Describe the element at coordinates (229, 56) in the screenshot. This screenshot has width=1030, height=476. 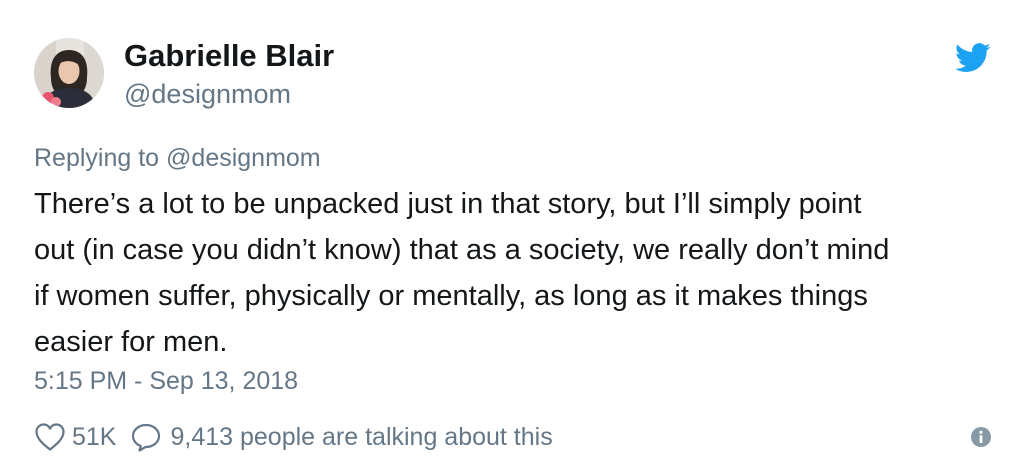
I see `author-display-name: Gabrielle Blair` at that location.